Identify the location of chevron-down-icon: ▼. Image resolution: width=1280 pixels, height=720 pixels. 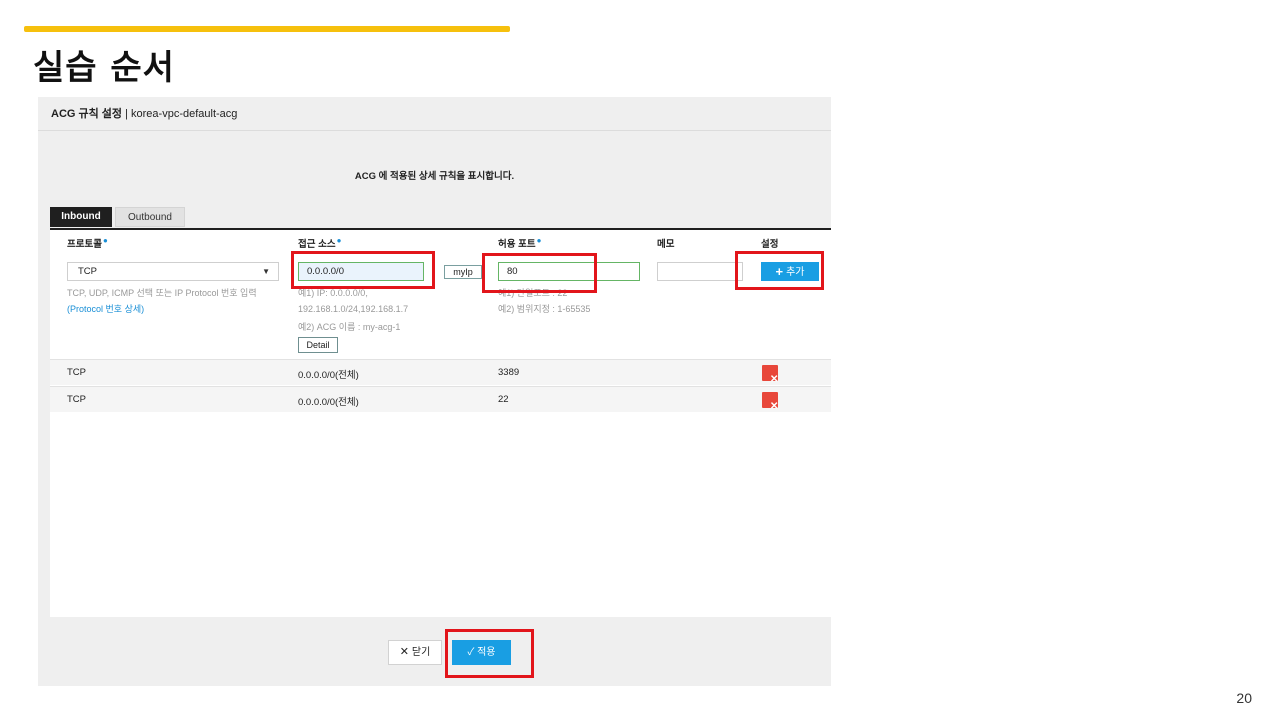
(266, 271).